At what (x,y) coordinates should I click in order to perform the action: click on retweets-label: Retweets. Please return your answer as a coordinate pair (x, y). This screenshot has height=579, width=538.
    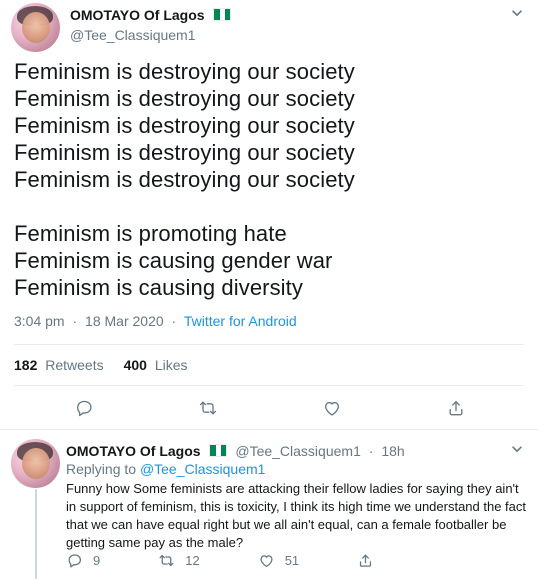
    Looking at the image, I should click on (74, 365).